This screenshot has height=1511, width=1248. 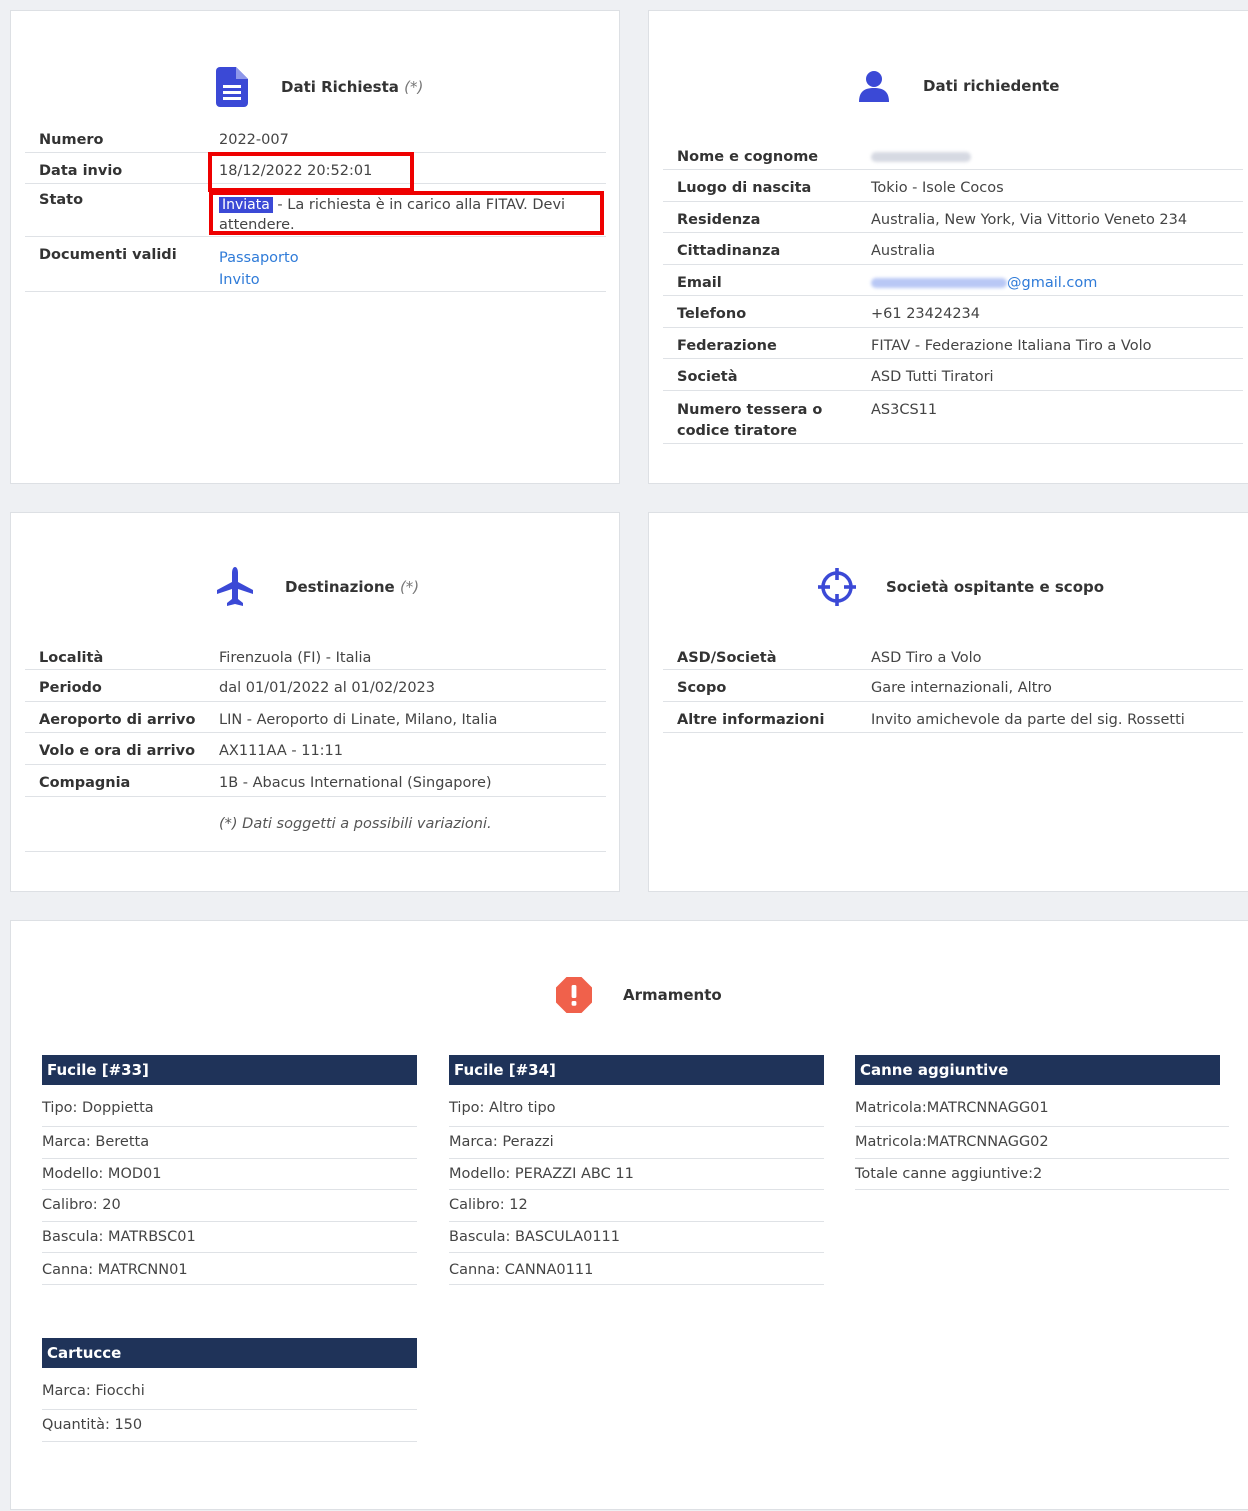 What do you see at coordinates (748, 157) in the screenshot?
I see `nome-label: Nome e cognome` at bounding box center [748, 157].